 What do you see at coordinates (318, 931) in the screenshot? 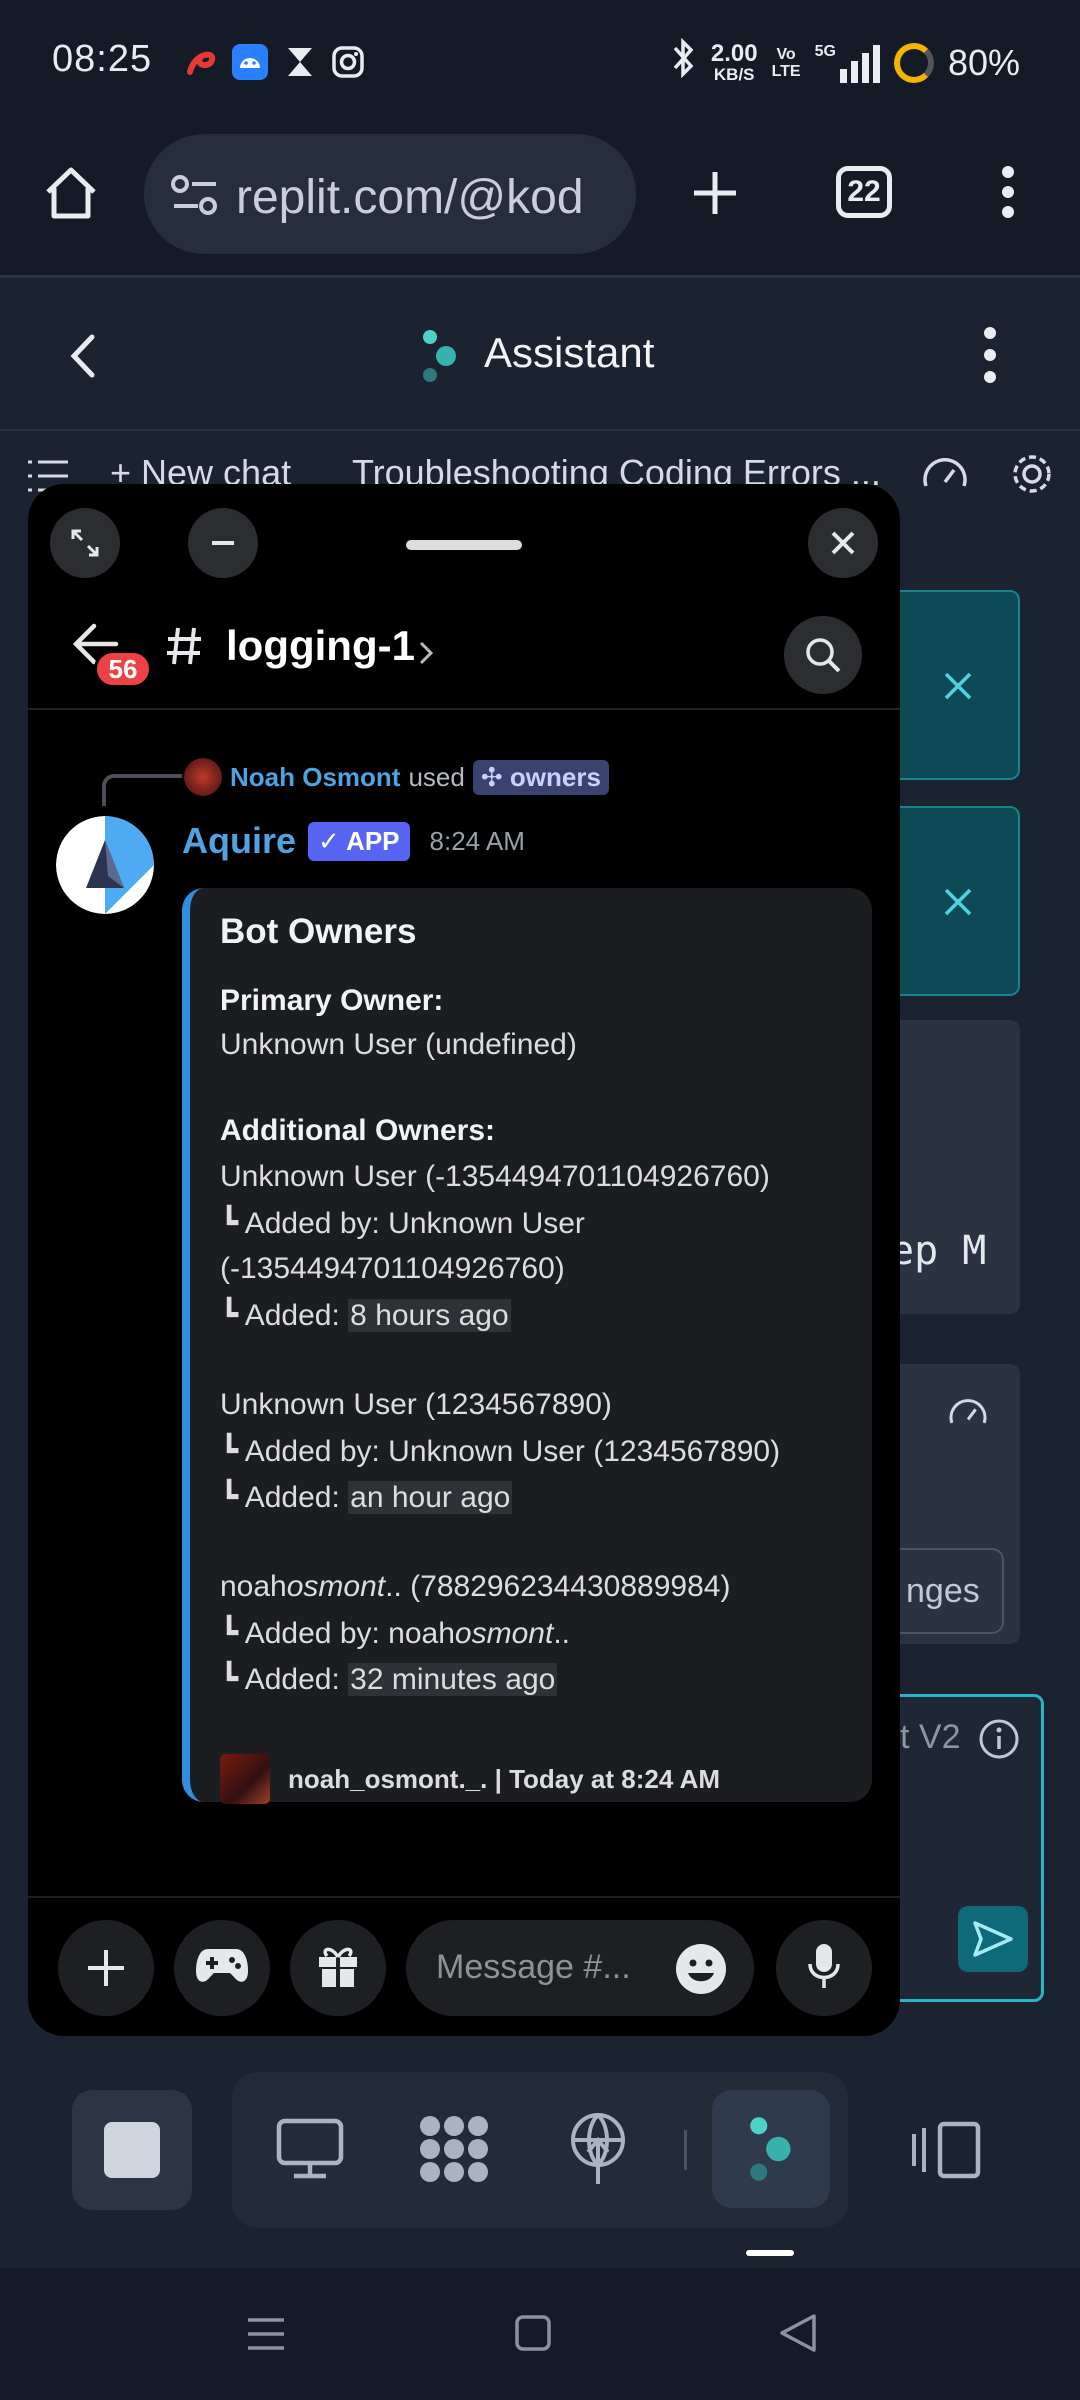
I see `embed-title: Bot Owners` at bounding box center [318, 931].